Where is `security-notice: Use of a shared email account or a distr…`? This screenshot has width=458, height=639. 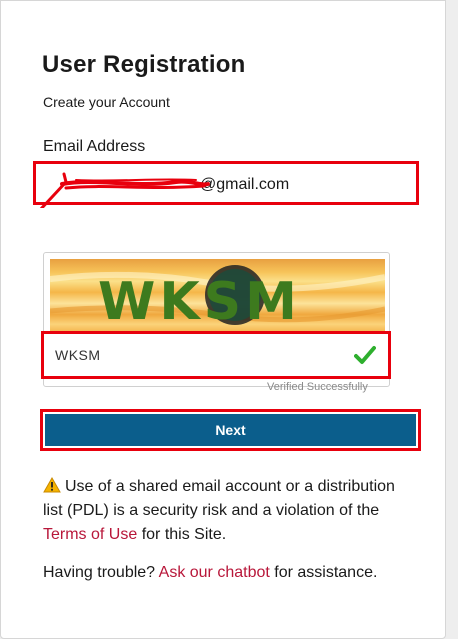
security-notice: Use of a shared email account or a distr… is located at coordinates (228, 511).